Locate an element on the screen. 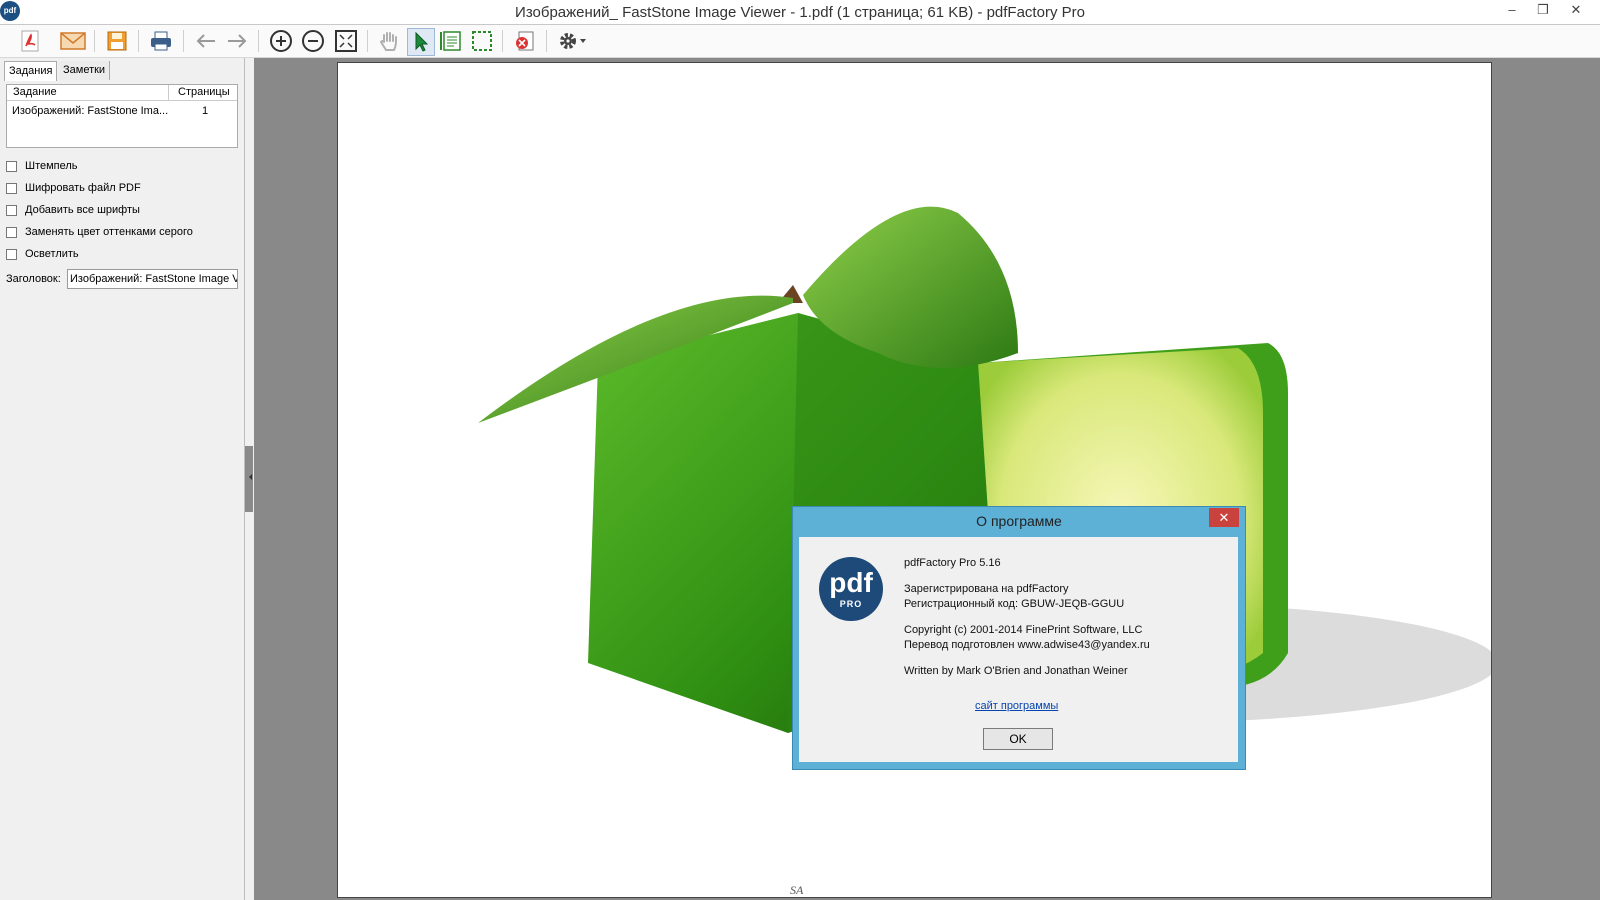  print-icon is located at coordinates (161, 41).